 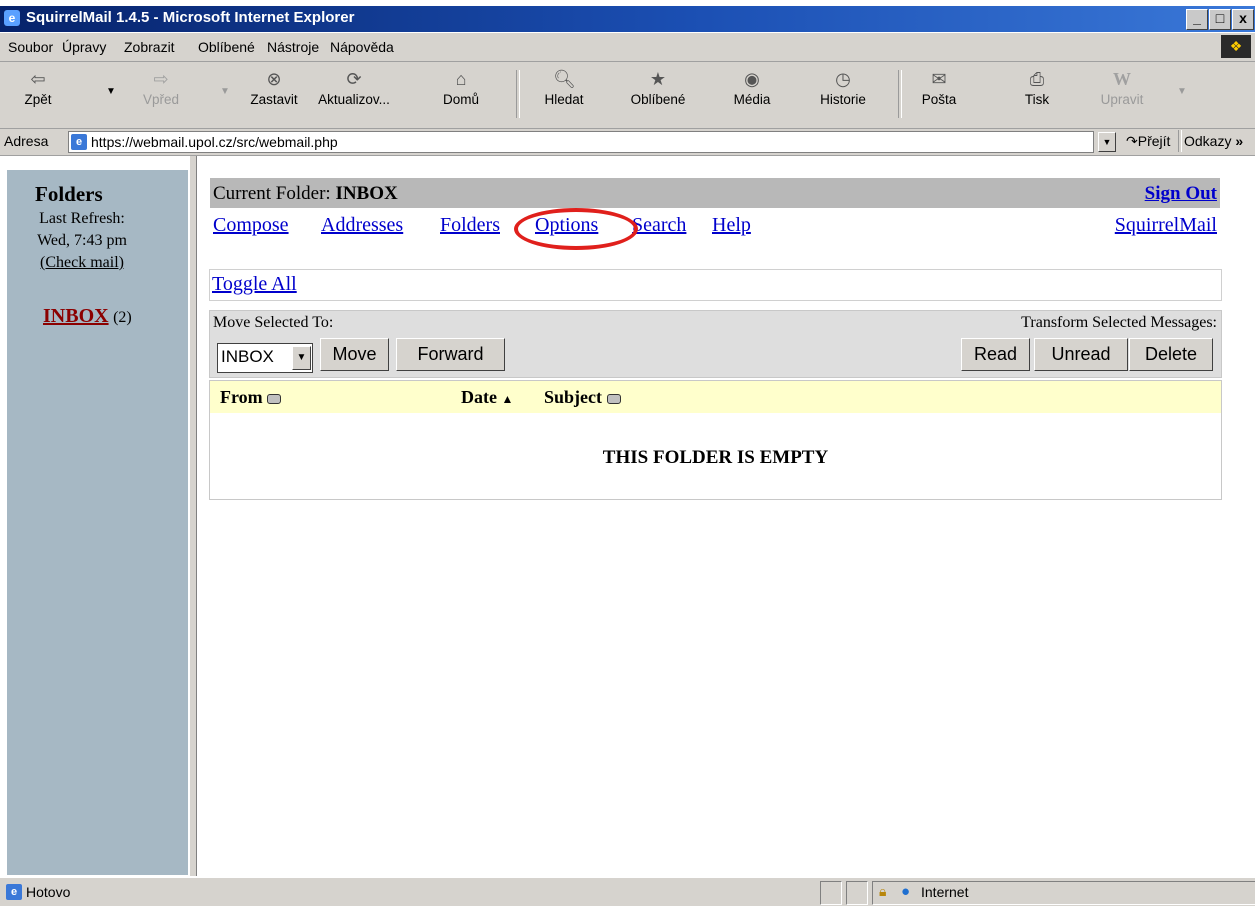 I want to click on edit-label: Upravit, so click(x=1122, y=99).